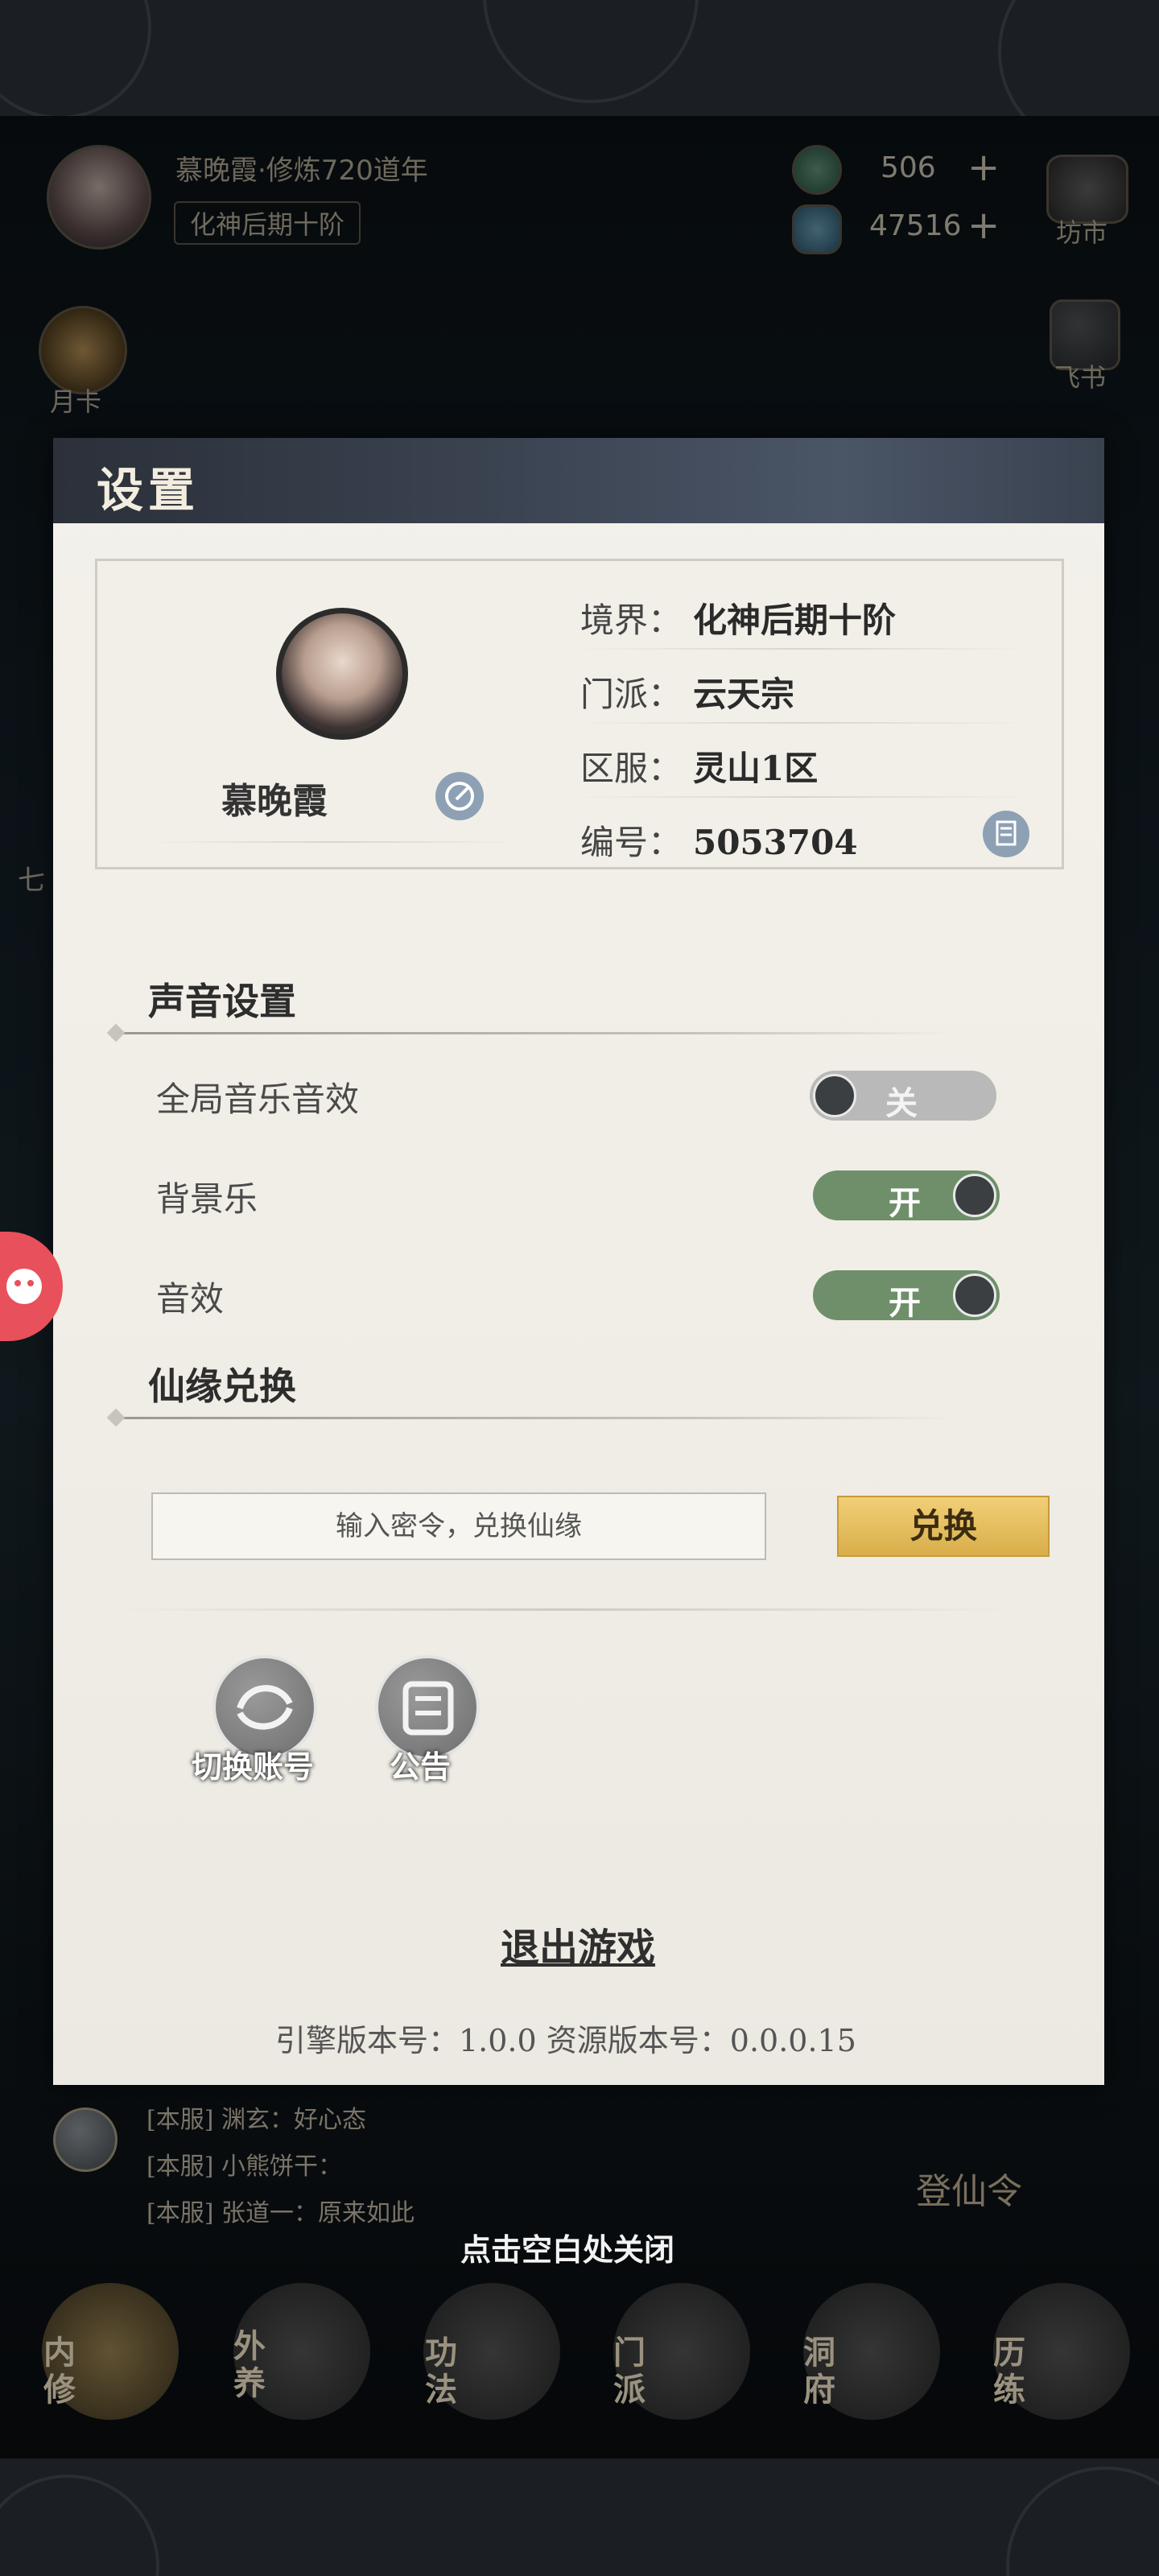 The image size is (1159, 2576). I want to click on redeem-section-title: 仙缘兑换, so click(222, 1386).